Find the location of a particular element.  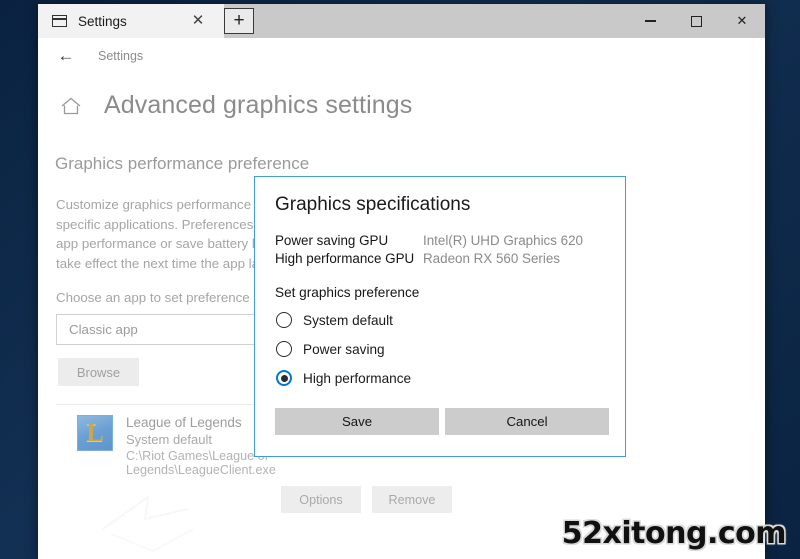

app-icon-glyph: L is located at coordinates (95, 432).